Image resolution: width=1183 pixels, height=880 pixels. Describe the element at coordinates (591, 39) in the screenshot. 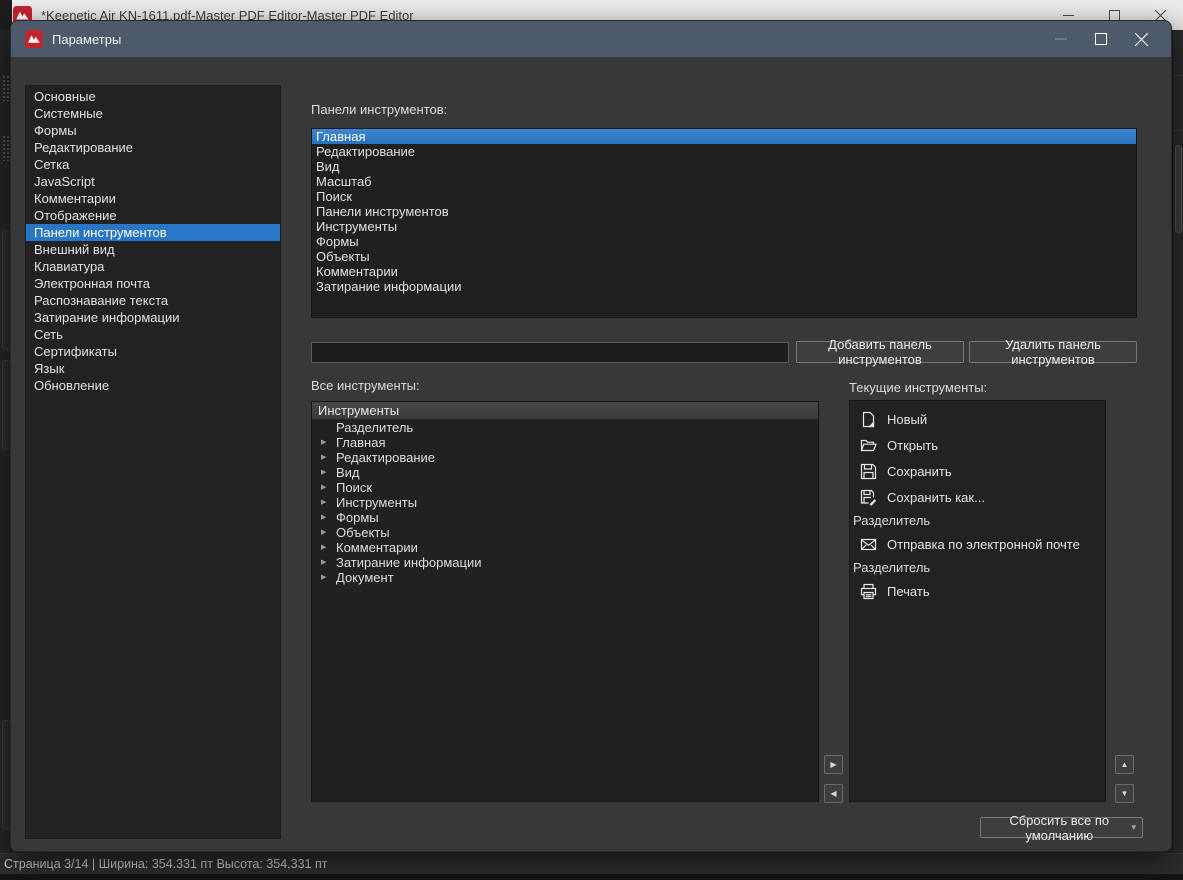

I see `dialog-titlebar: Параметры` at that location.